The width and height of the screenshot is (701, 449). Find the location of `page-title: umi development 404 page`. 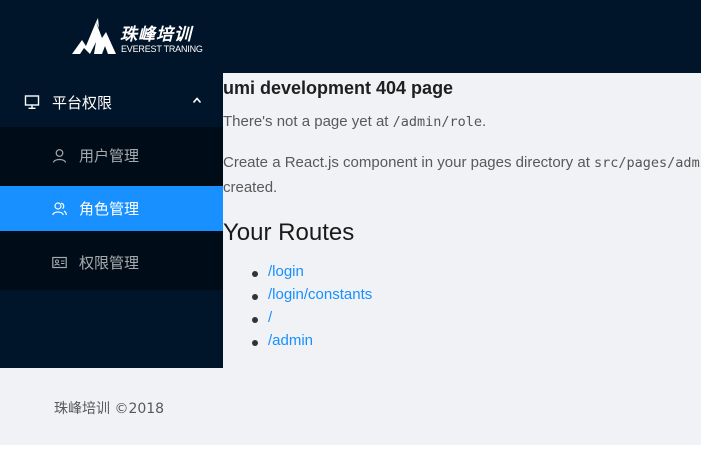

page-title: umi development 404 page is located at coordinates (338, 88).